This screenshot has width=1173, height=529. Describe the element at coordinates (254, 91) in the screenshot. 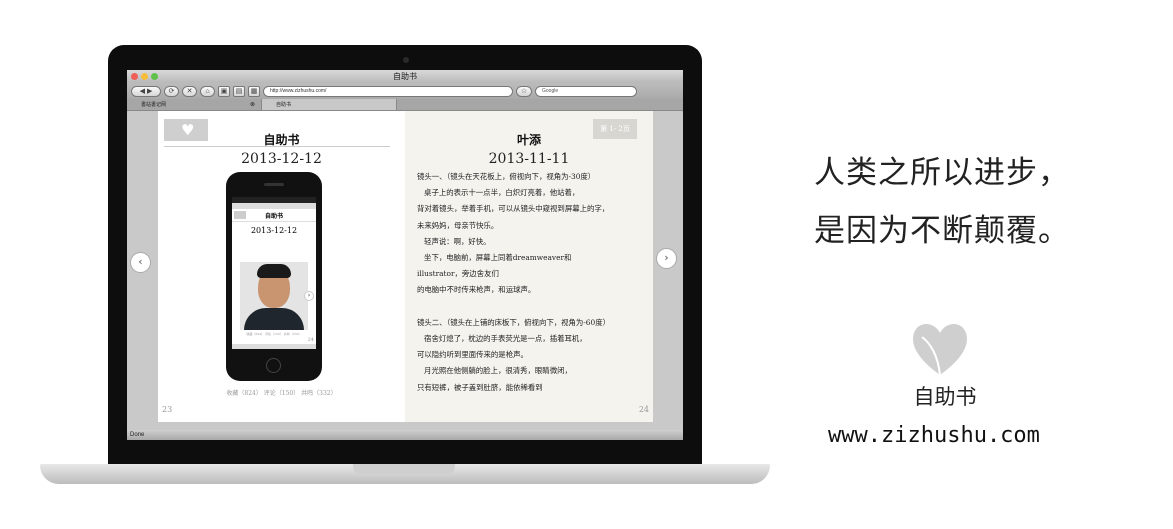

I see `rss-icon: ▦` at that location.